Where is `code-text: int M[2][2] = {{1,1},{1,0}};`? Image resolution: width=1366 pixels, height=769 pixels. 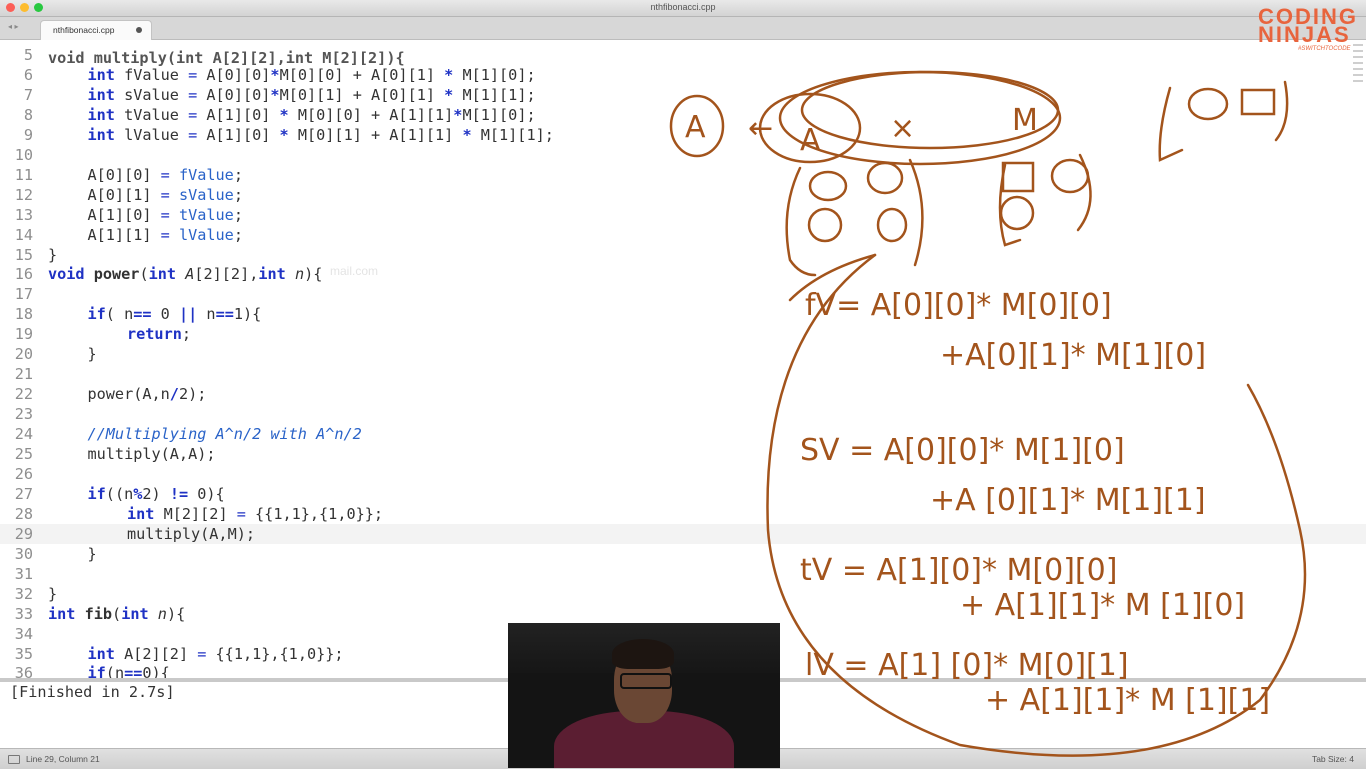
code-text: int M[2][2] = {{1,1},{1,0}}; is located at coordinates (255, 513).